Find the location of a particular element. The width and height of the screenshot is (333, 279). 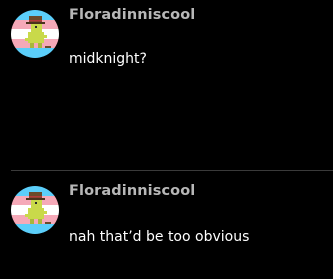

divider is located at coordinates (172, 170).